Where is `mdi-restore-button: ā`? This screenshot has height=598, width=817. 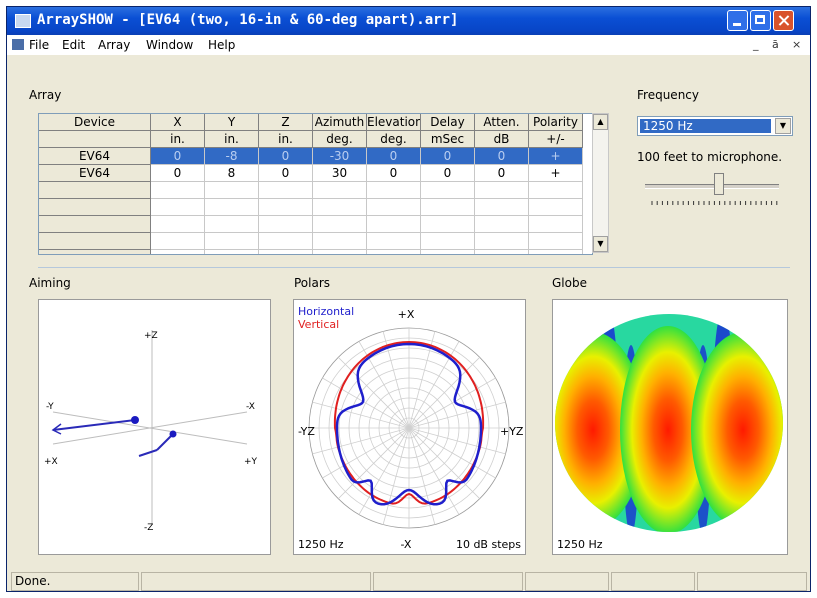 mdi-restore-button: ā is located at coordinates (775, 44).